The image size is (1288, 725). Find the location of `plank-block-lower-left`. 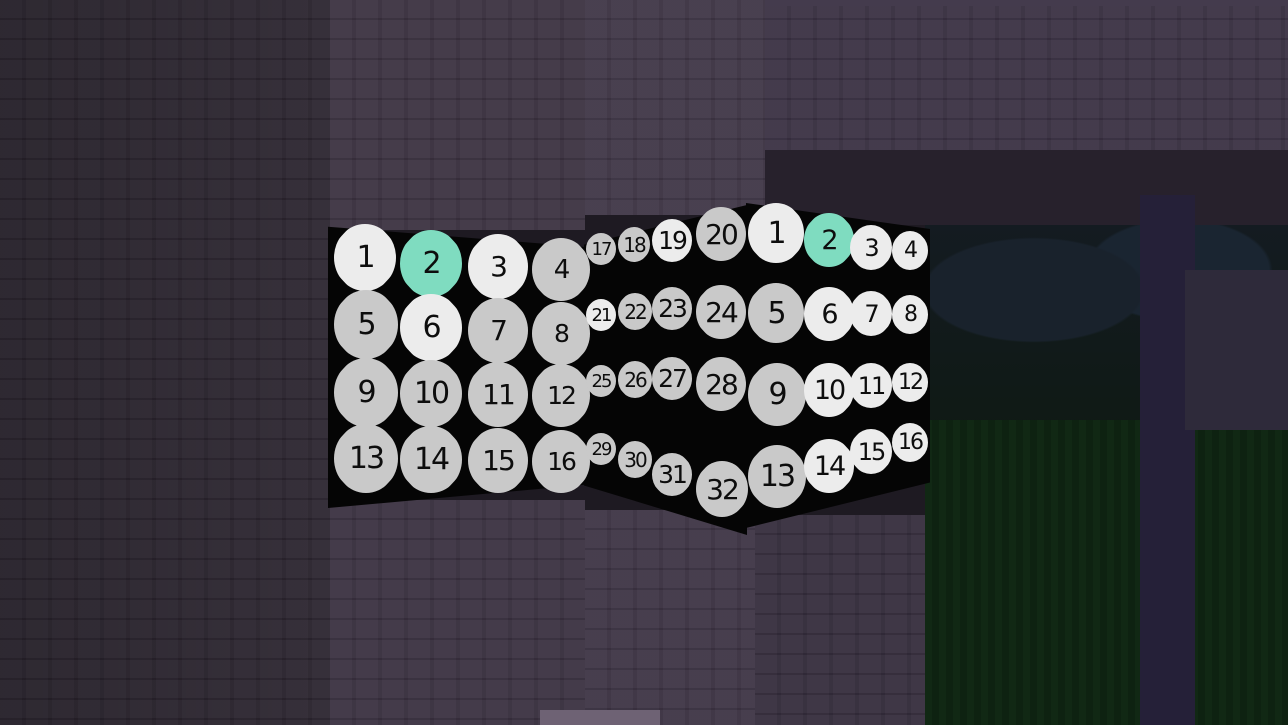

plank-block-lower-left is located at coordinates (457, 612).